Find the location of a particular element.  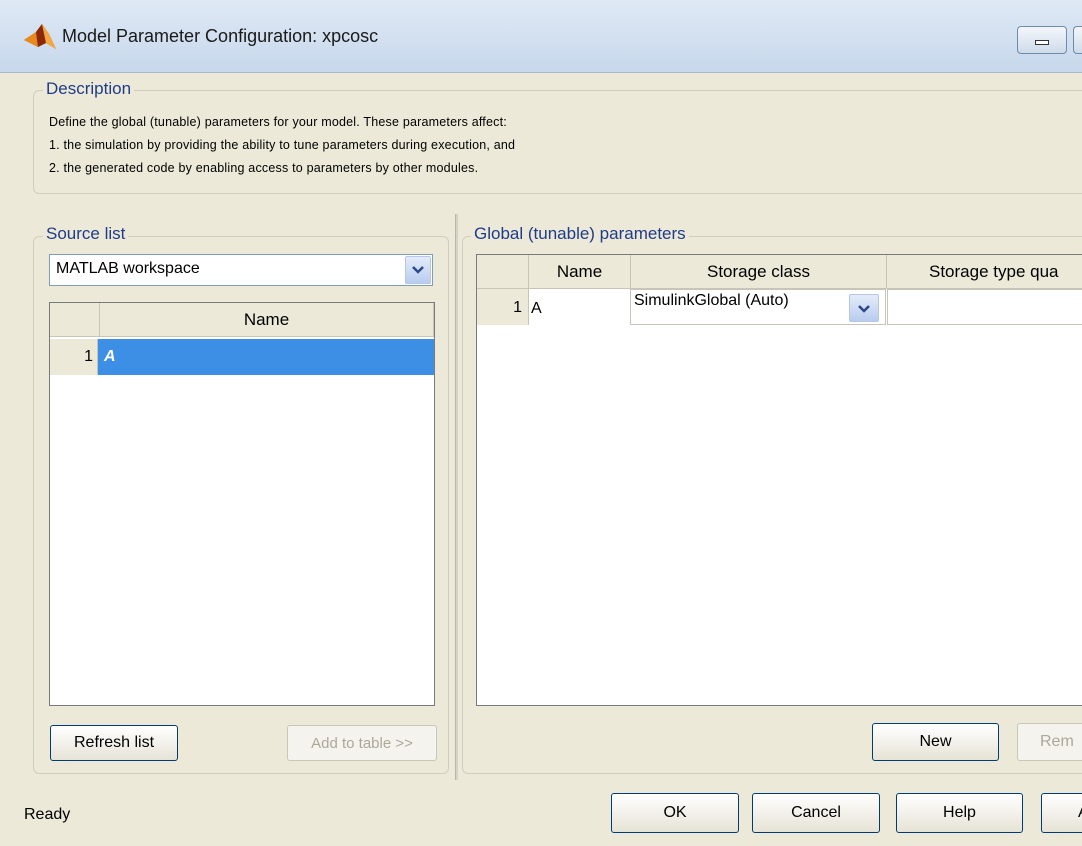

window-title: Model Parameter Configuration: xpcosc is located at coordinates (220, 36).